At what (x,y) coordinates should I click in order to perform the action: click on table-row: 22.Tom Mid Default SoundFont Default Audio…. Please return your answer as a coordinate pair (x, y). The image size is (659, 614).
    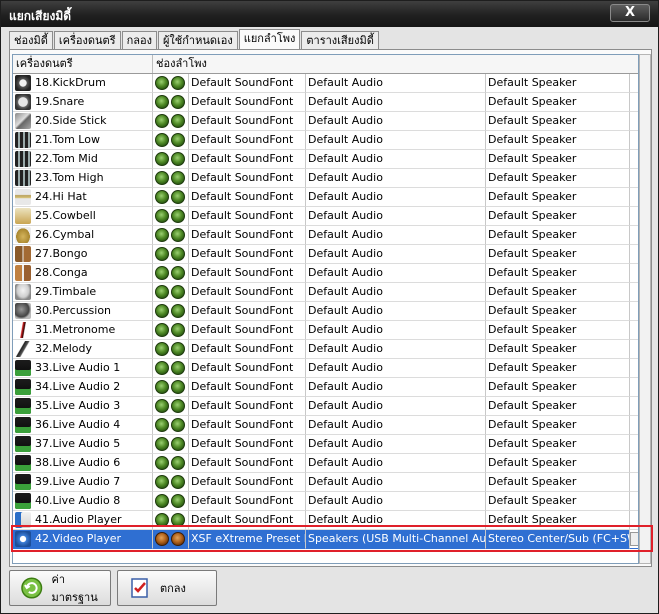
    Looking at the image, I should click on (325, 159).